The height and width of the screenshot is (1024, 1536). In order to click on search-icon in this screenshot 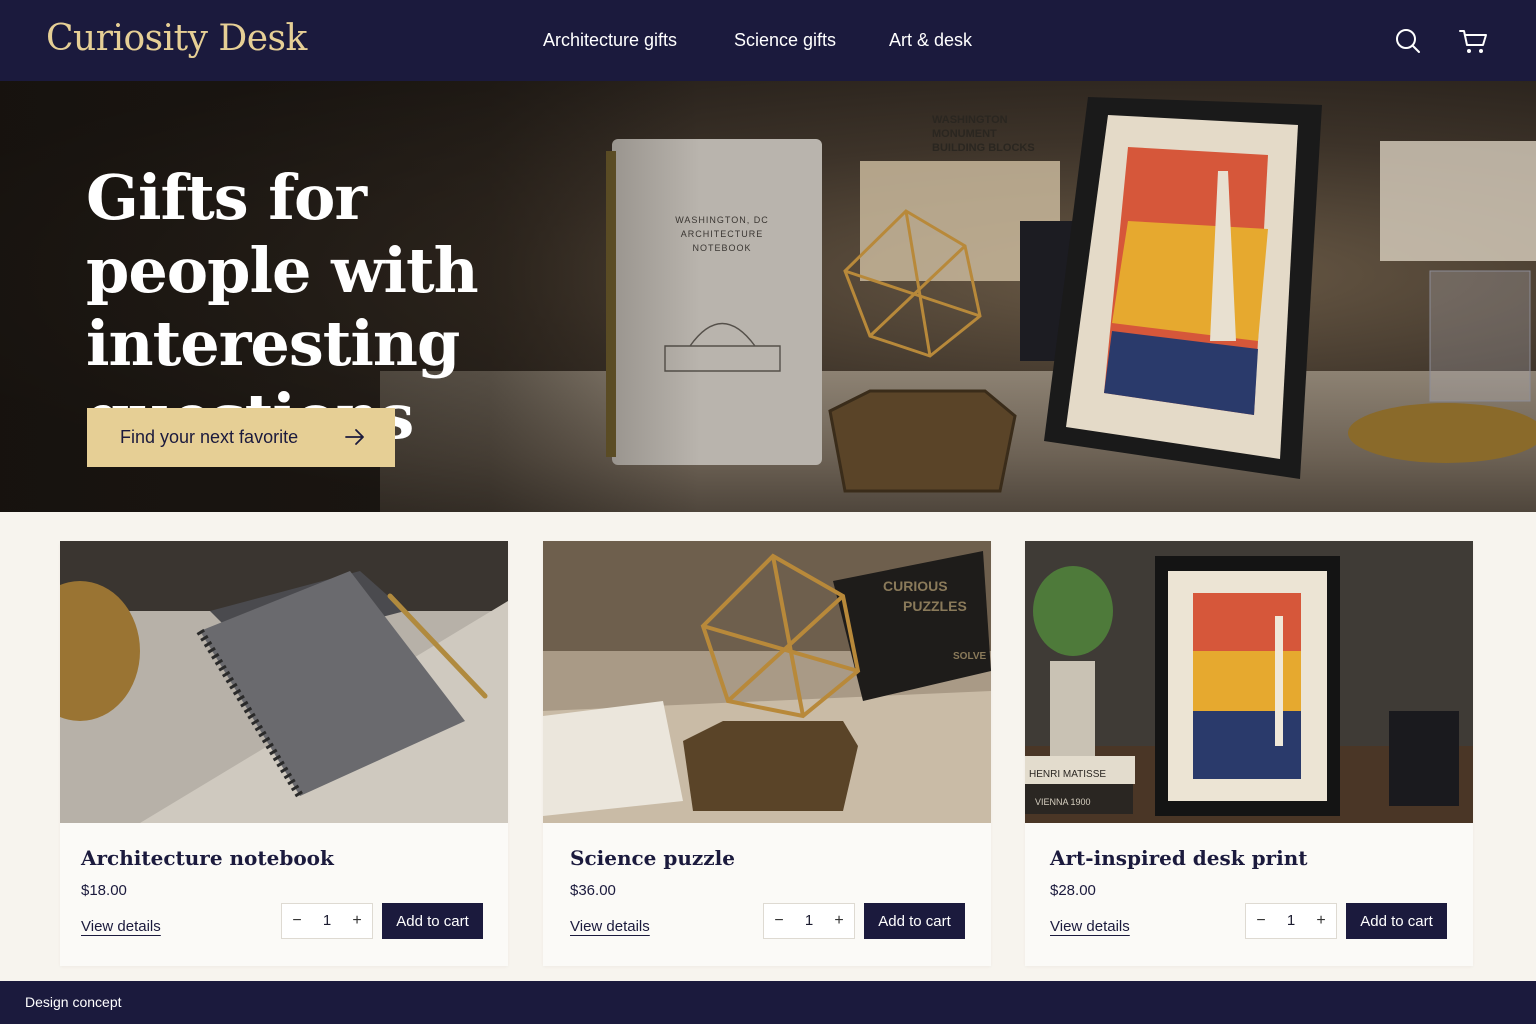, I will do `click(1408, 41)`.